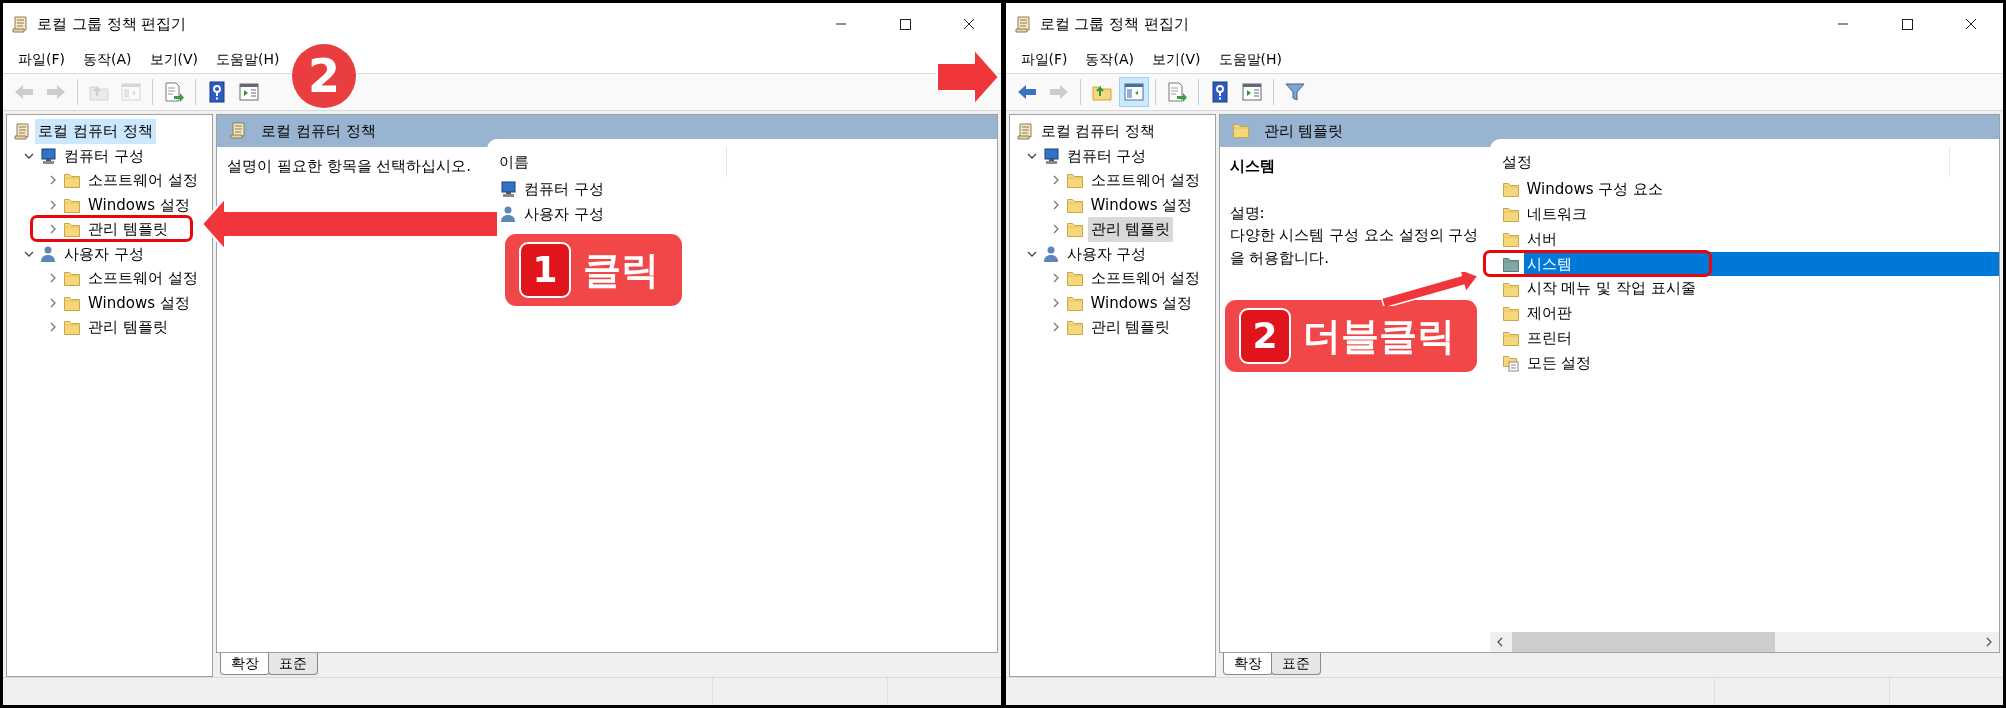  Describe the element at coordinates (564, 189) in the screenshot. I see `list-item: 컴퓨터 구성` at that location.